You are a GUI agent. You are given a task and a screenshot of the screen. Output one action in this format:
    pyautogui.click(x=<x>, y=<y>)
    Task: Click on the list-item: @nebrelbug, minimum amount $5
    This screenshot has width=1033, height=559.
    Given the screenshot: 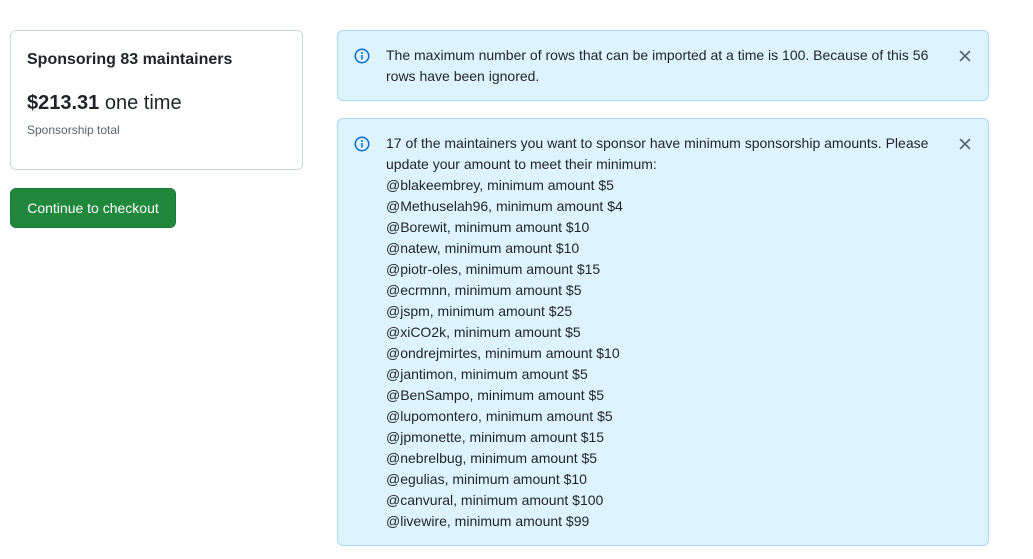 What is the action you would take?
    pyautogui.click(x=492, y=458)
    